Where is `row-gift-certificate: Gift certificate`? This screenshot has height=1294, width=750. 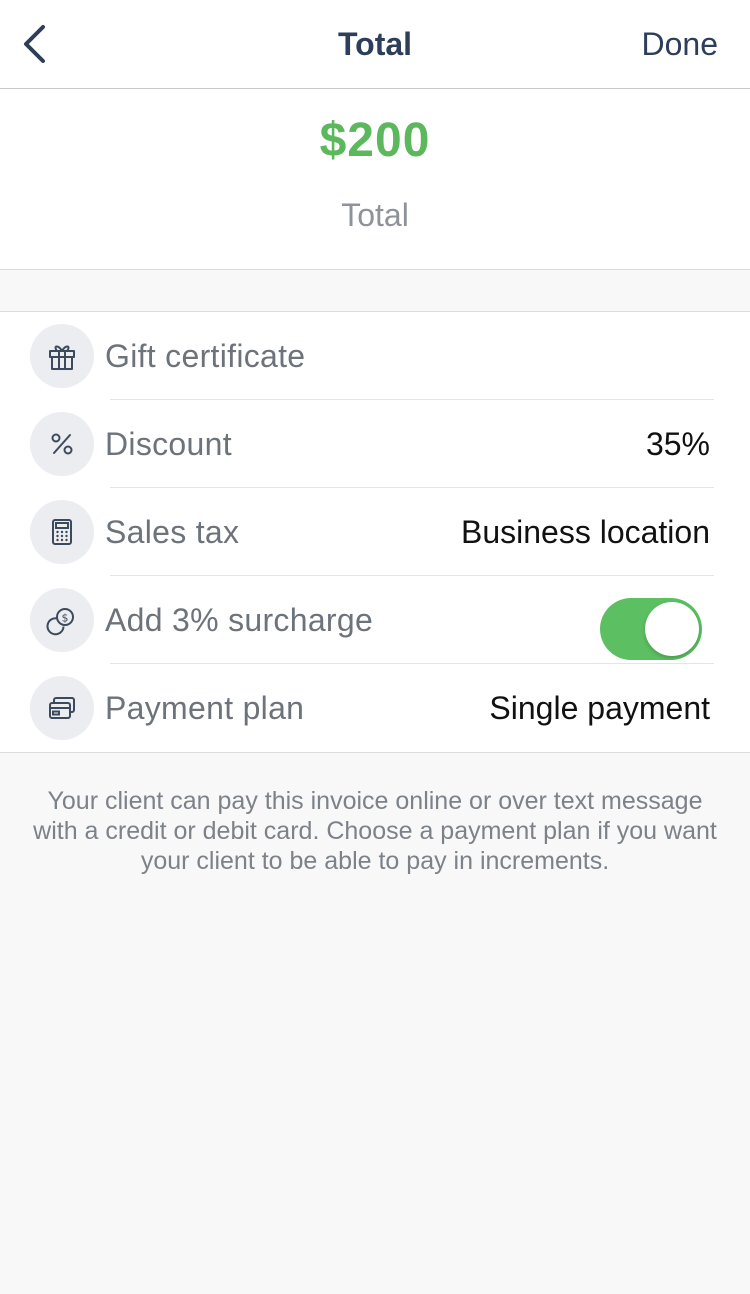 row-gift-certificate: Gift certificate is located at coordinates (375, 356).